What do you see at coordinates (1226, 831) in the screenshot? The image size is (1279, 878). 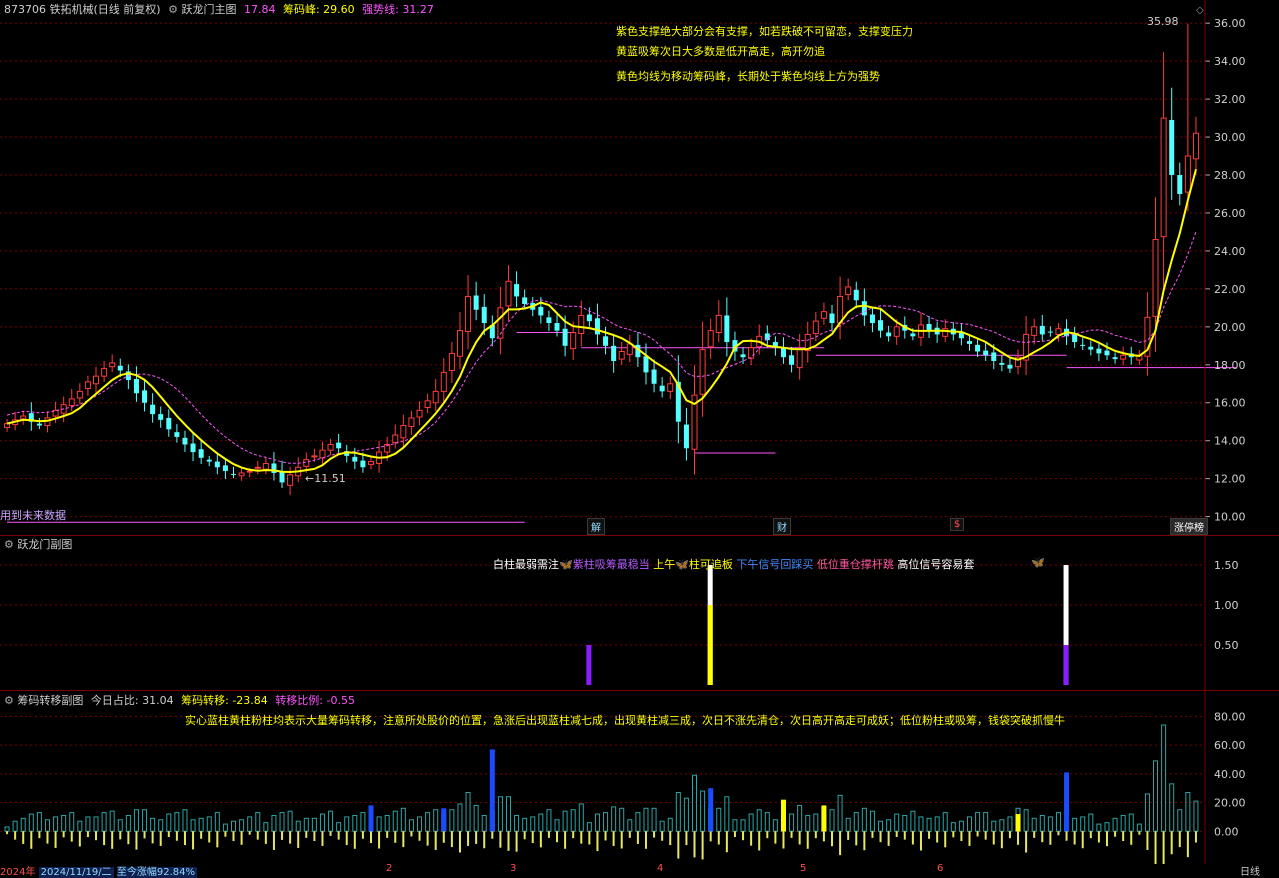 I see `y-tick-label: 0.00` at bounding box center [1226, 831].